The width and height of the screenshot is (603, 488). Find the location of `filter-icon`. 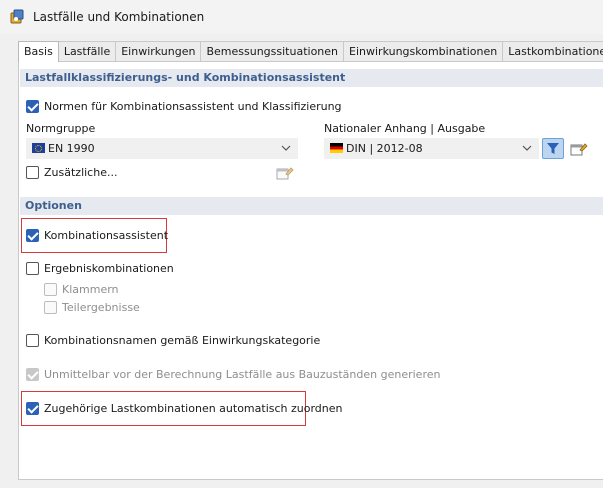

filter-icon is located at coordinates (553, 148).